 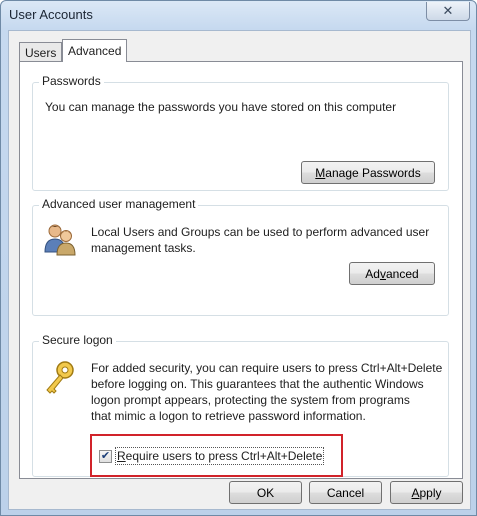 I want to click on close-icon: ✕, so click(x=448, y=10).